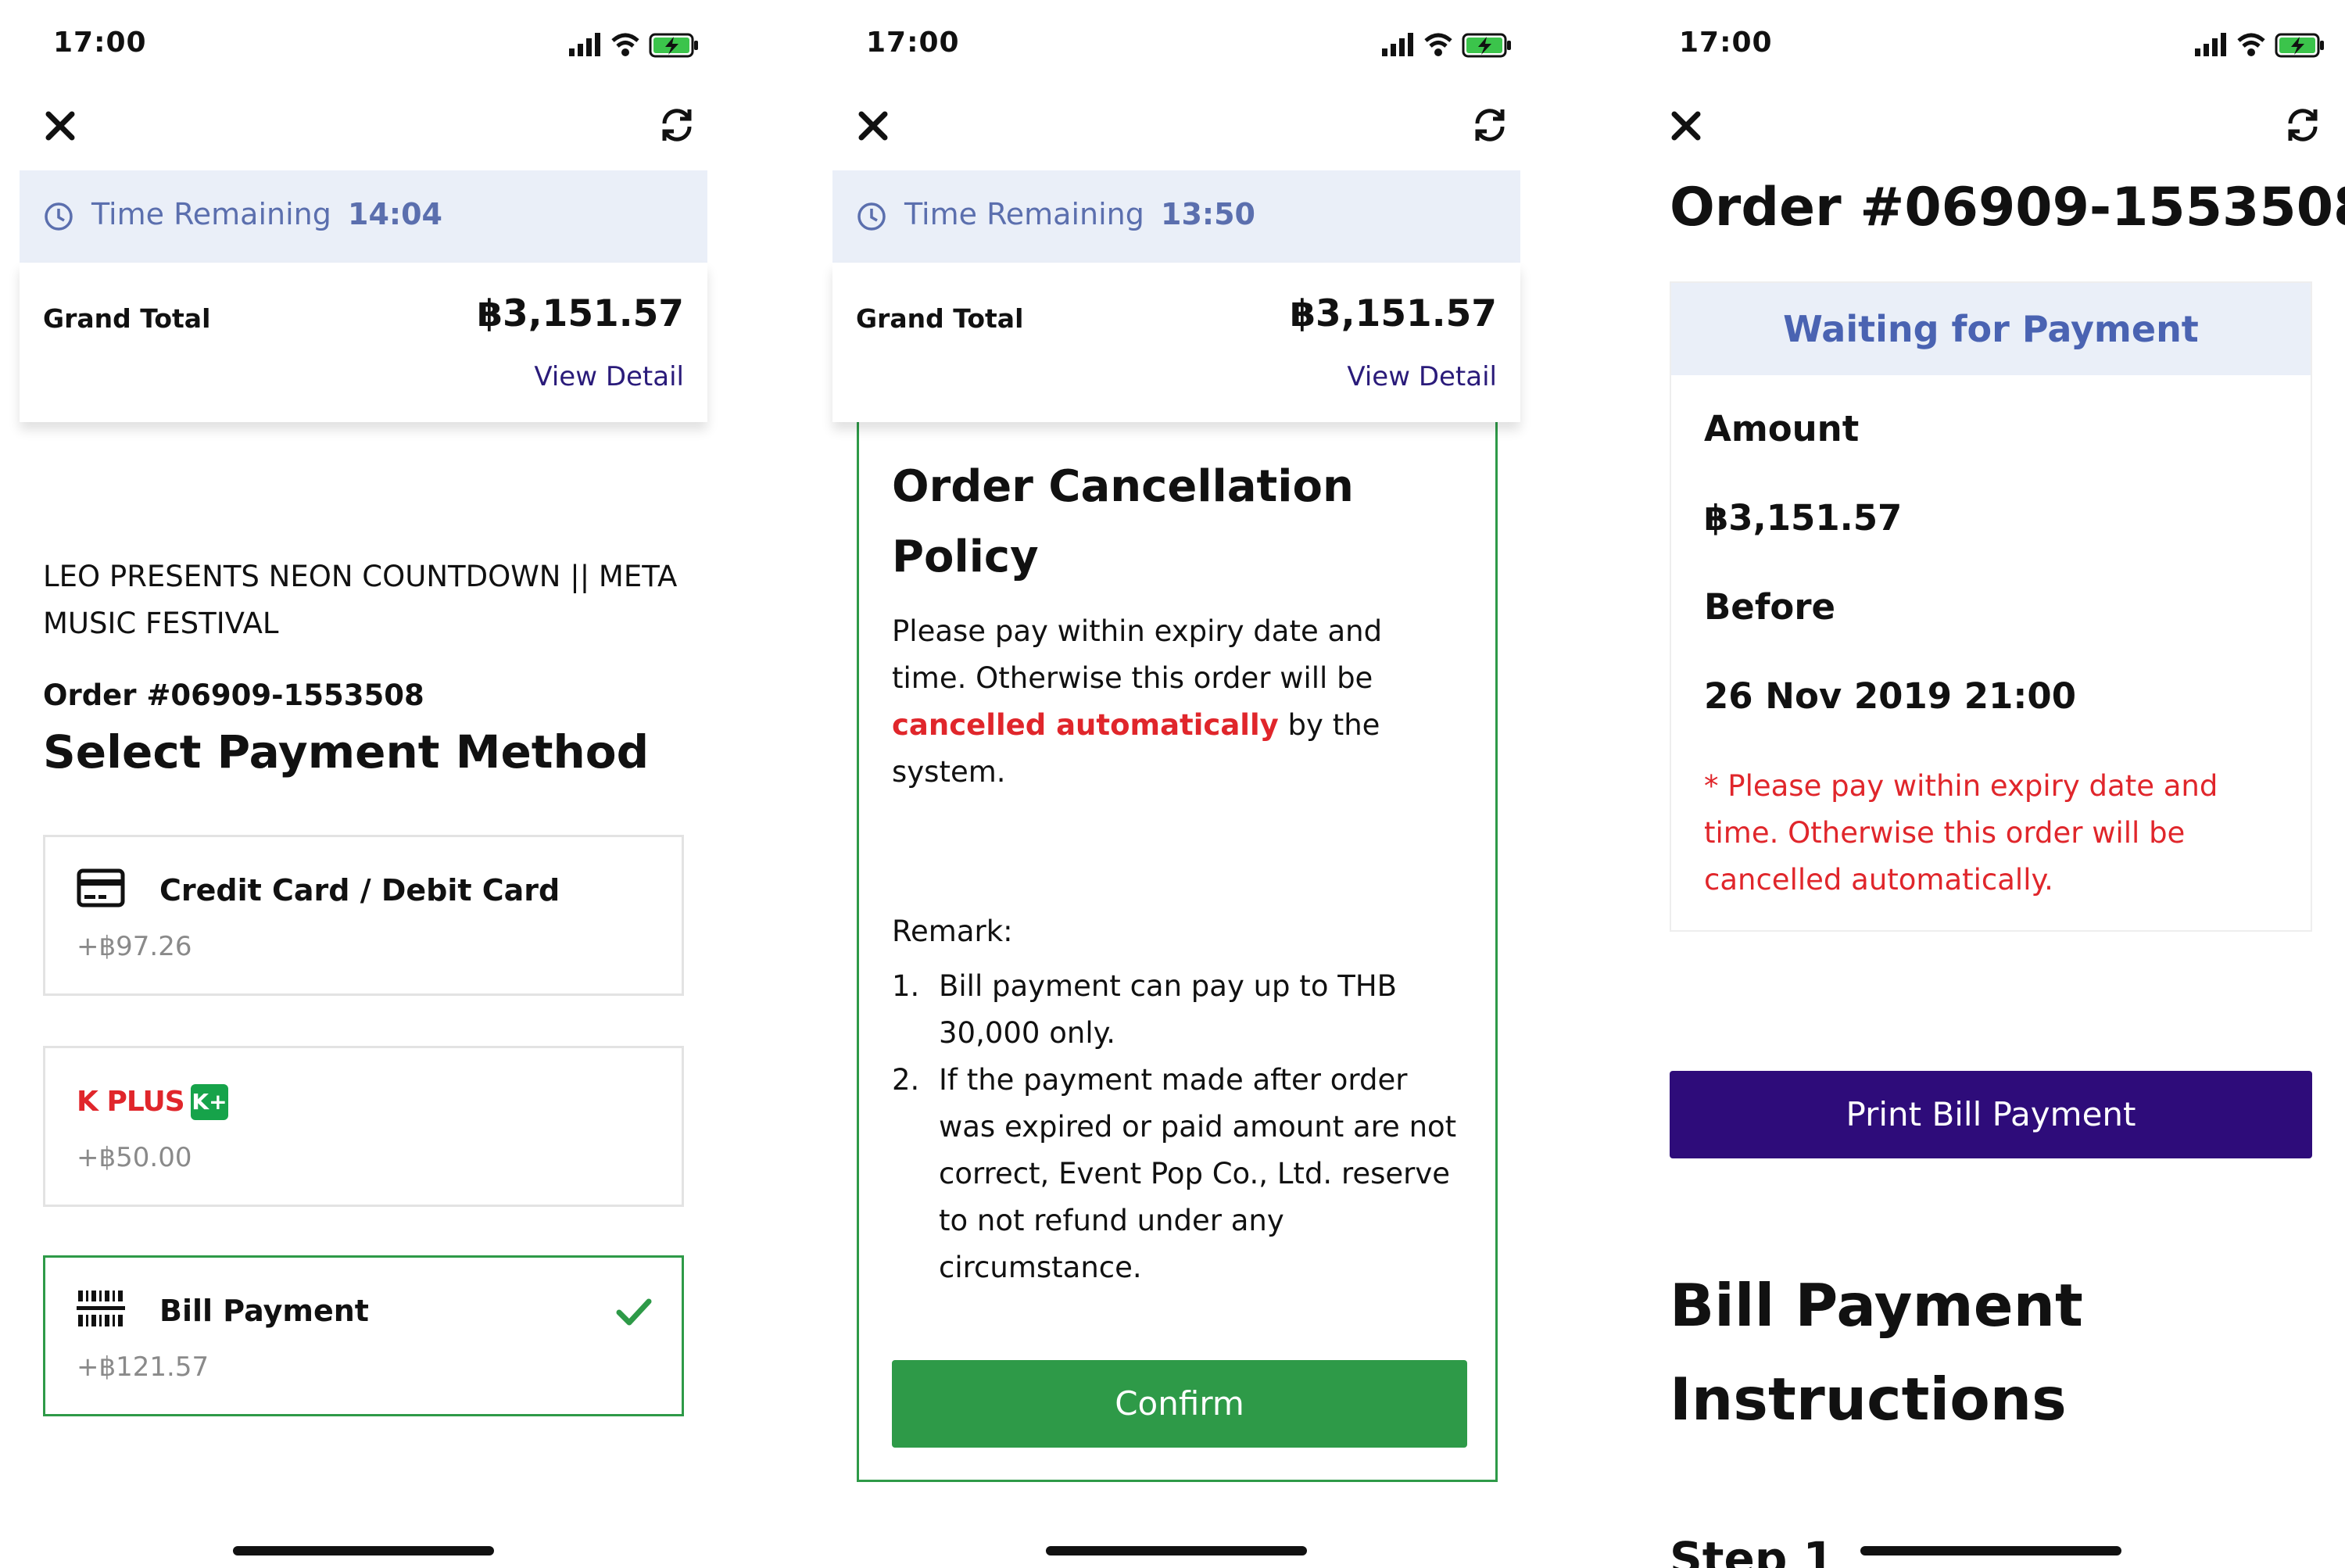  I want to click on time-remaining-bar: Time Remaining 14:04, so click(363, 216).